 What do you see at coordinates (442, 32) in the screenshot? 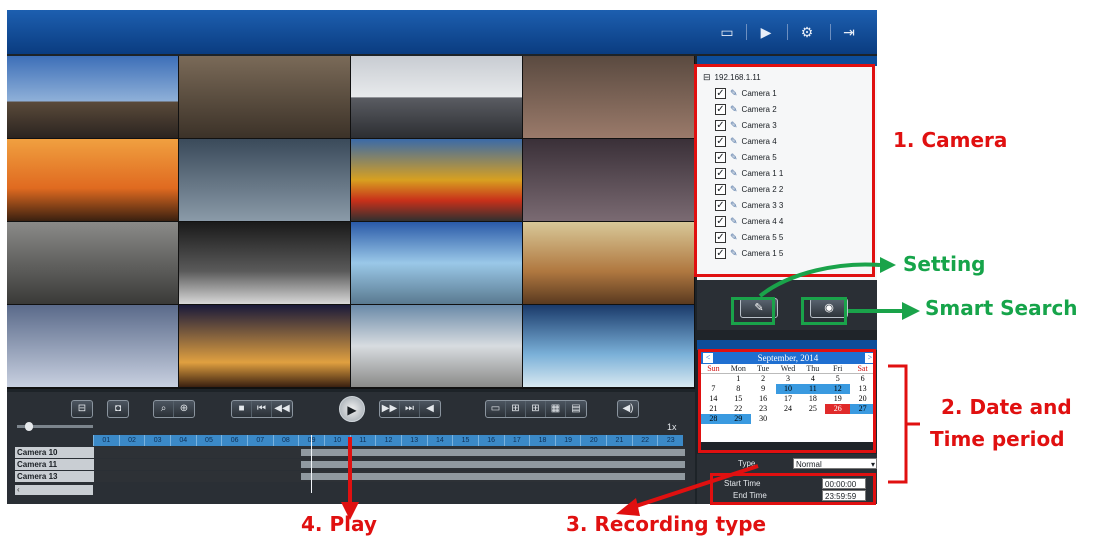
I see `top-toolbar: ▭ ▶ ⚙ ⇥` at bounding box center [442, 32].